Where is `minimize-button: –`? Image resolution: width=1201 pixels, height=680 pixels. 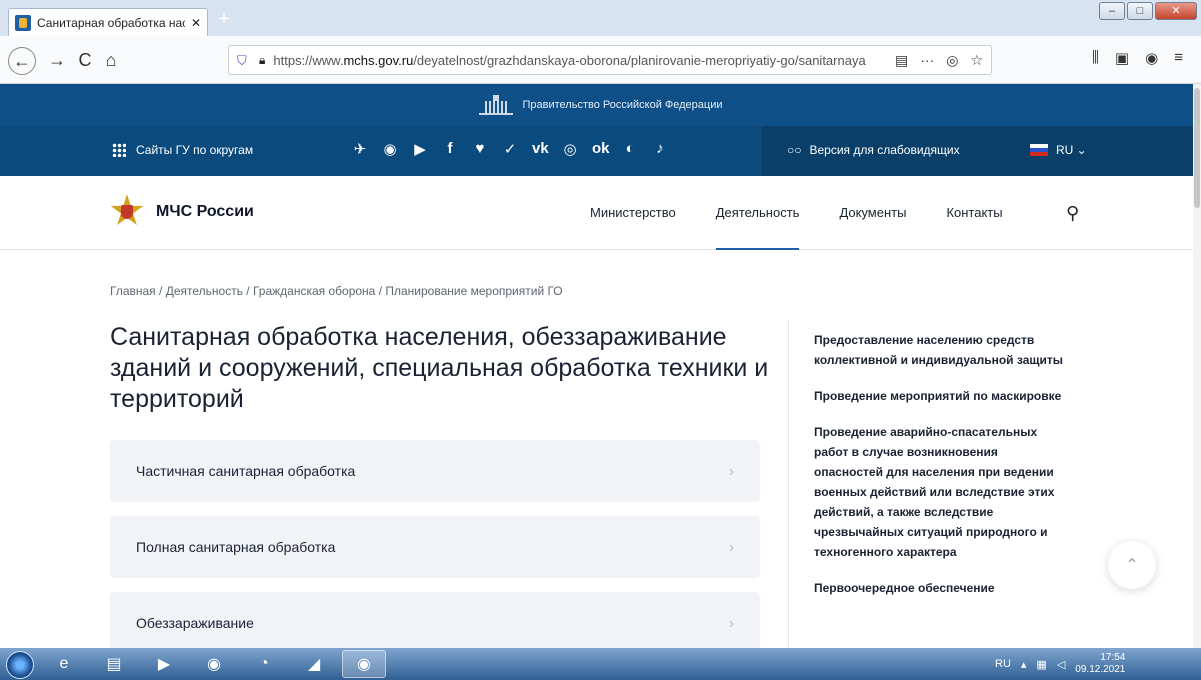 minimize-button: – is located at coordinates (1112, 11).